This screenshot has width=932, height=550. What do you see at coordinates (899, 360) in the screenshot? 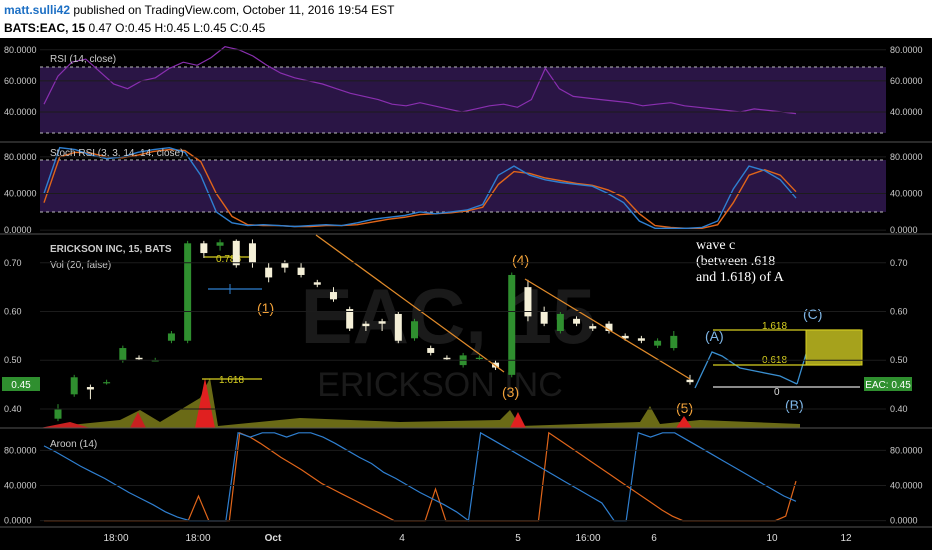
I see `y-tick-label-right: 0.50` at bounding box center [899, 360].